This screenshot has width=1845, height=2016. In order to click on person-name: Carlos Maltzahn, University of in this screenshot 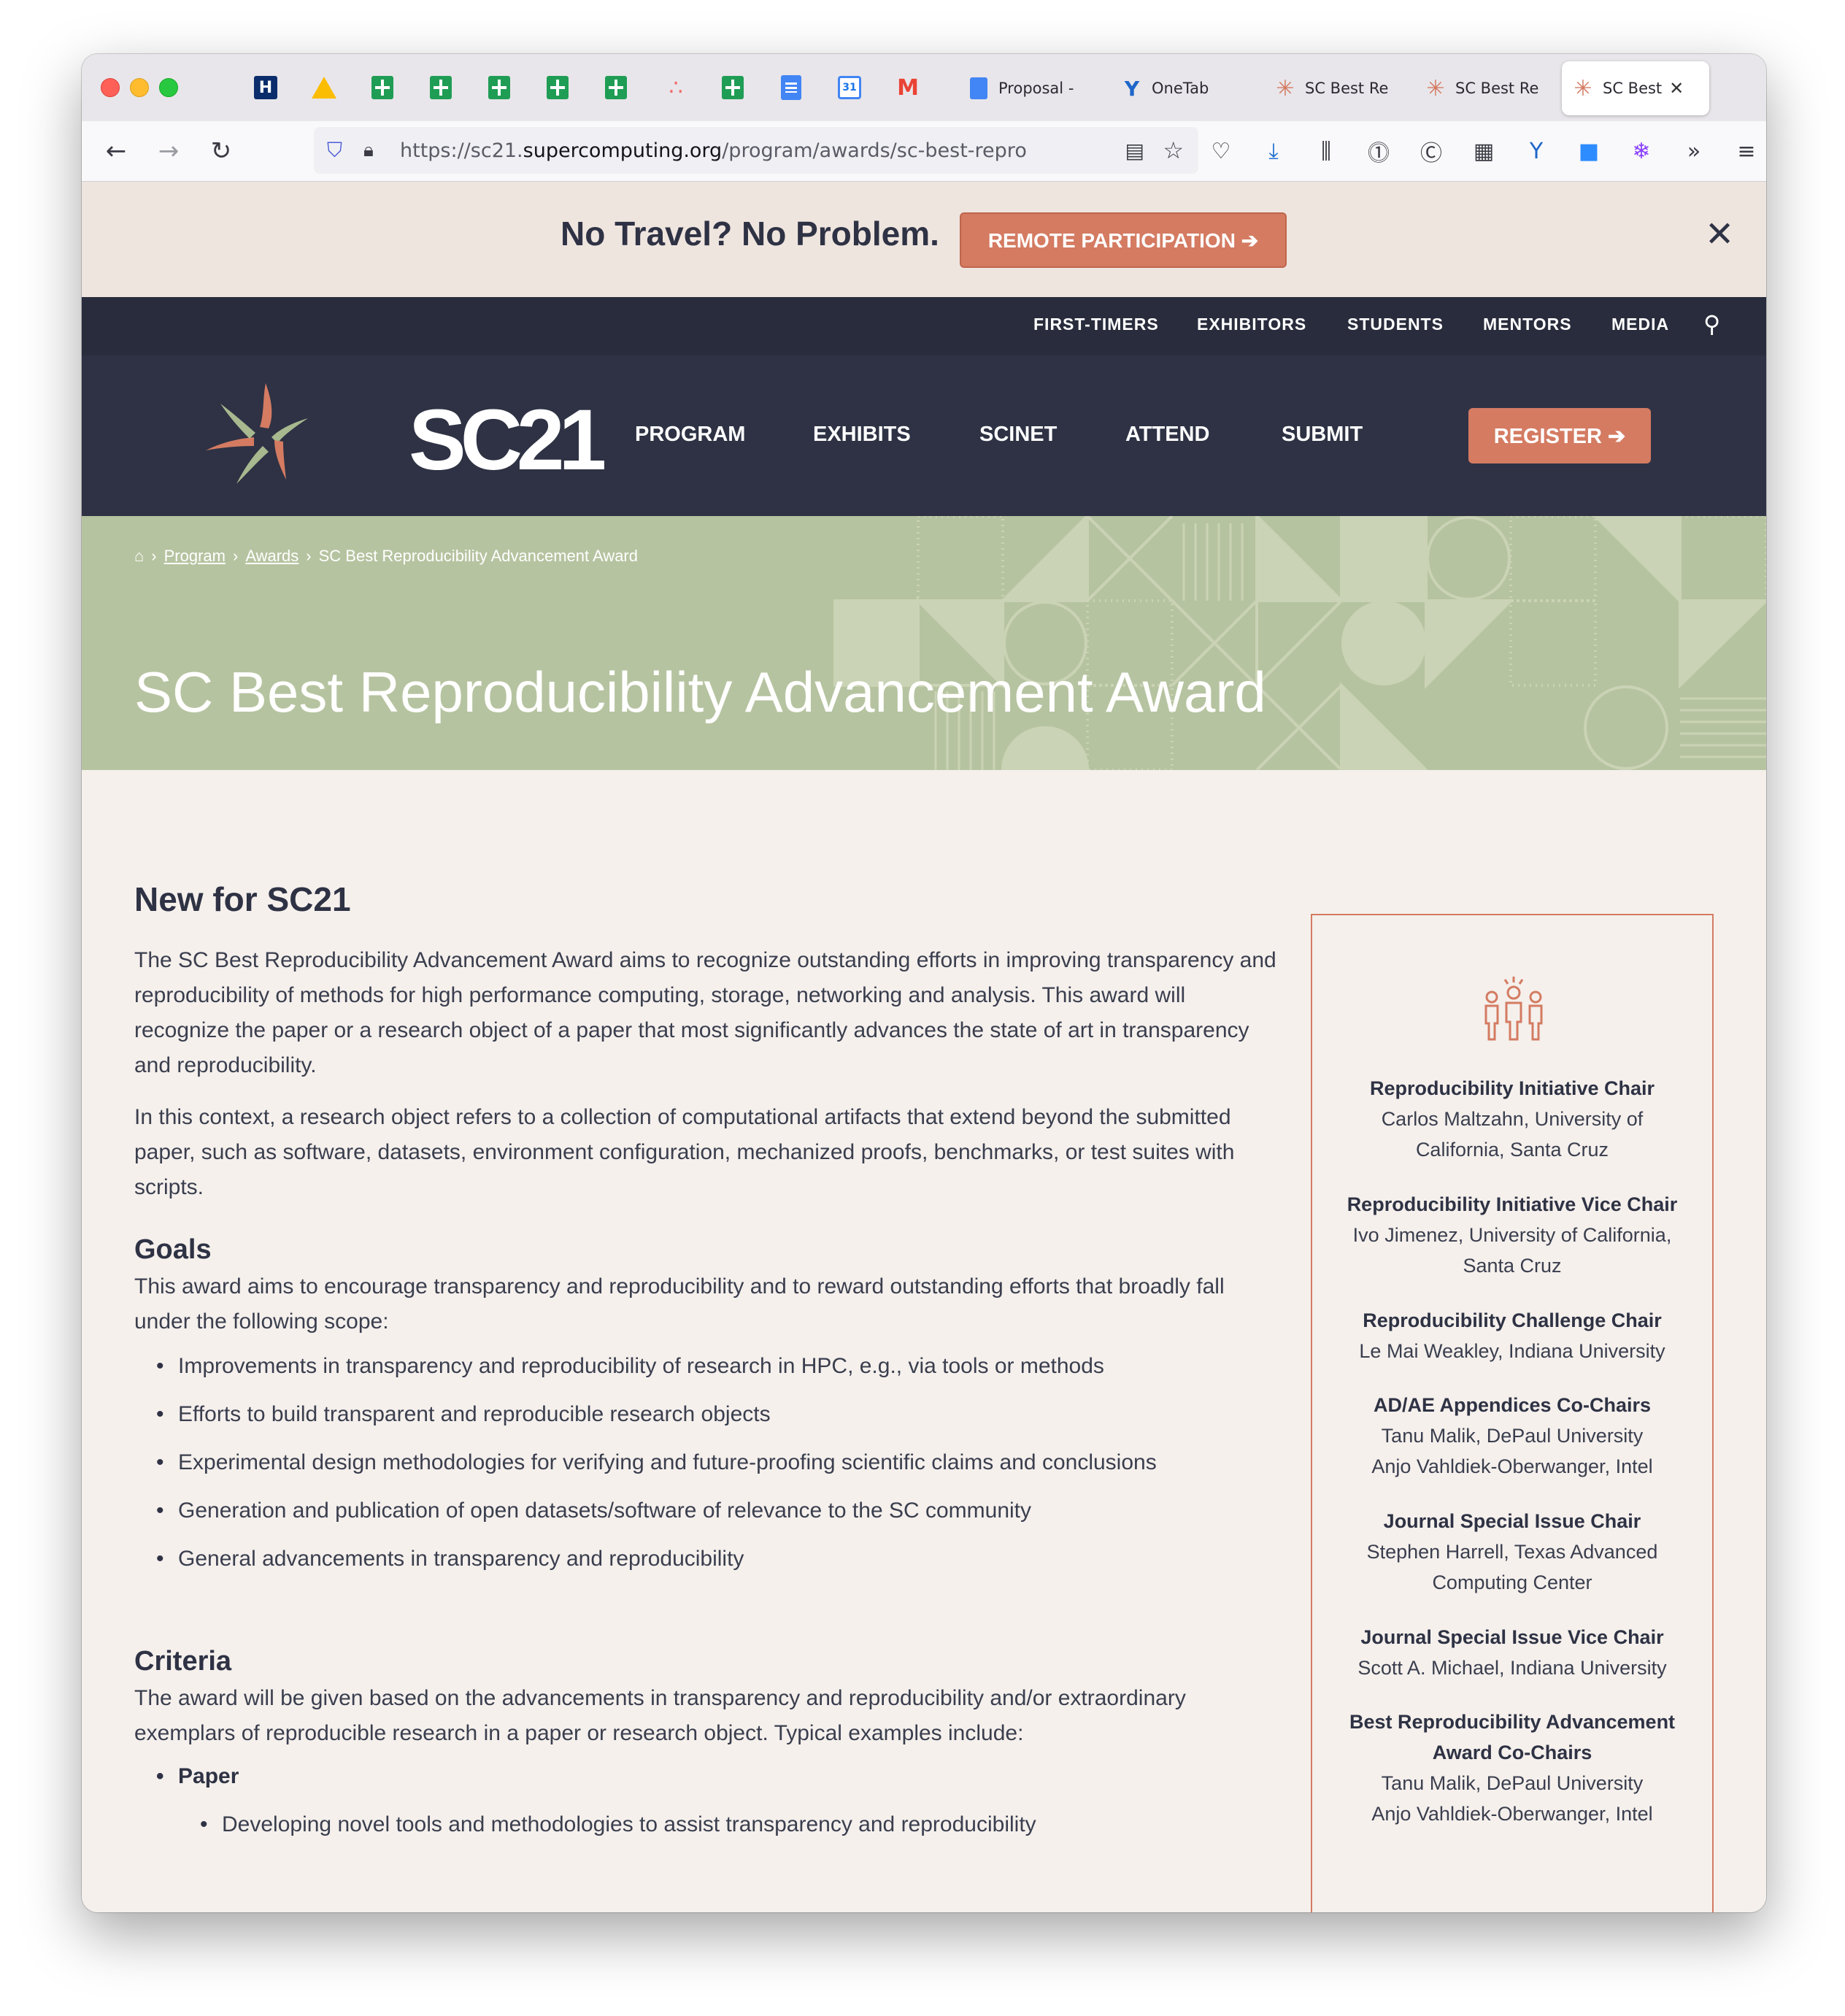, I will do `click(1512, 1119)`.